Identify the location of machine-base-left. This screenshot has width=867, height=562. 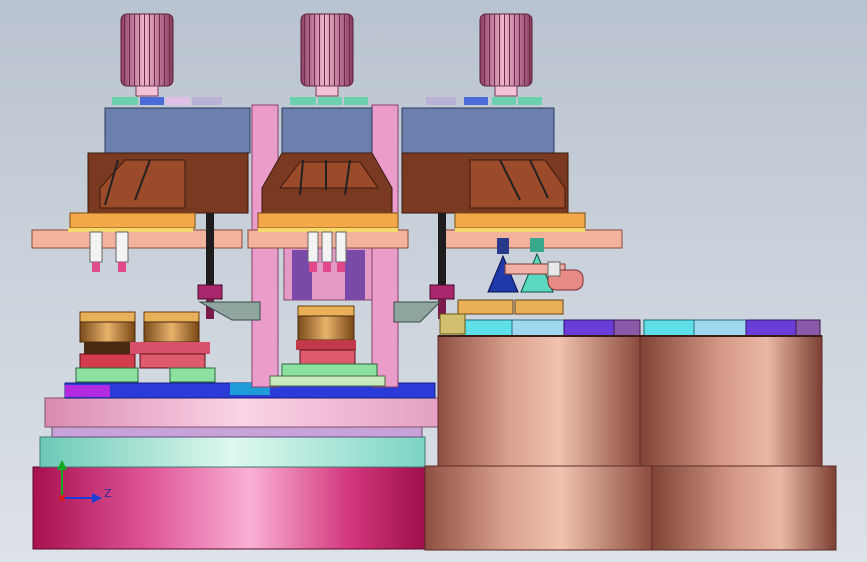
(235, 466).